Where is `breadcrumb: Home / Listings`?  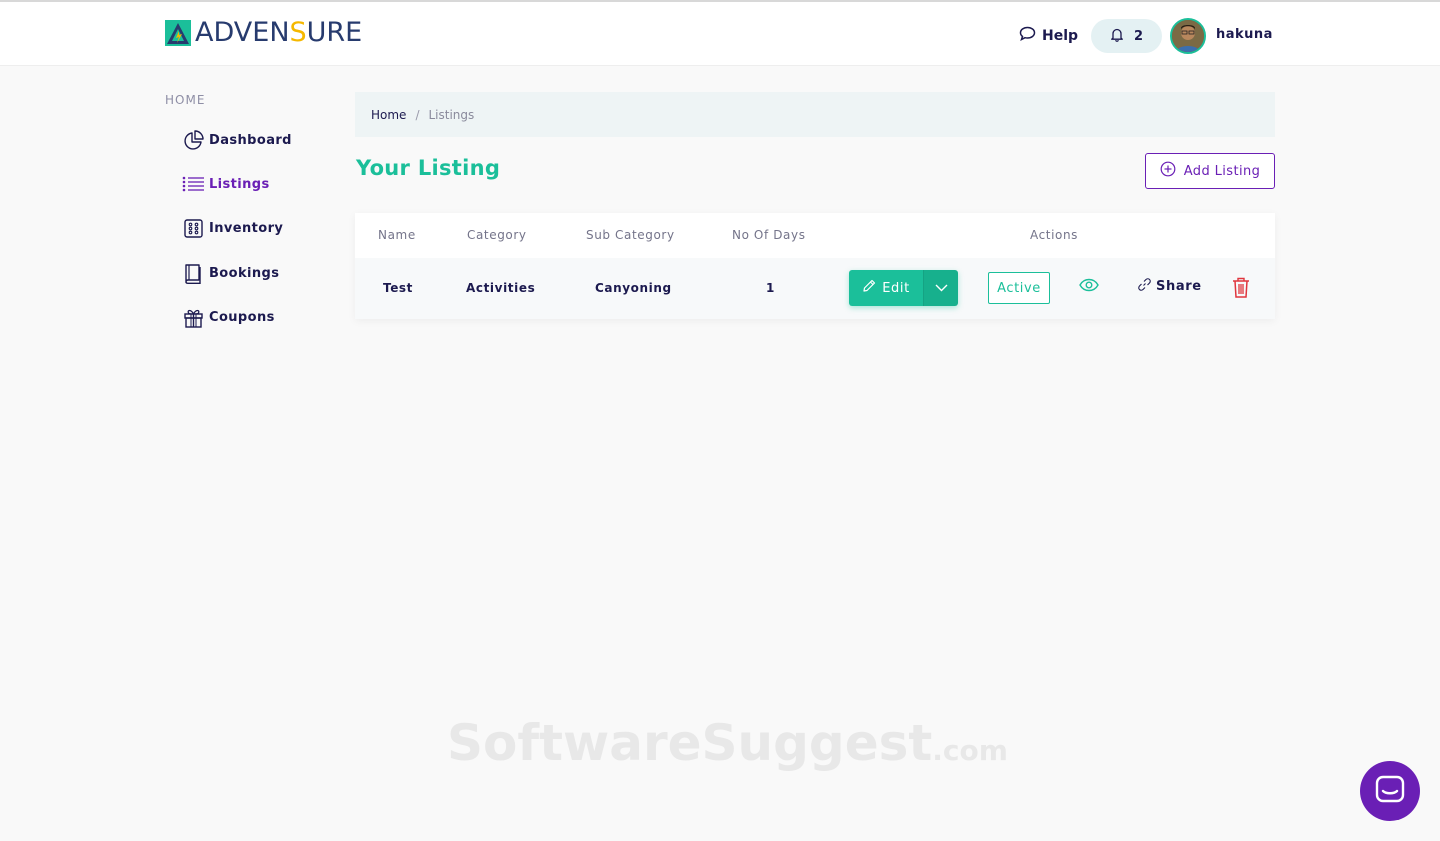
breadcrumb: Home / Listings is located at coordinates (815, 114).